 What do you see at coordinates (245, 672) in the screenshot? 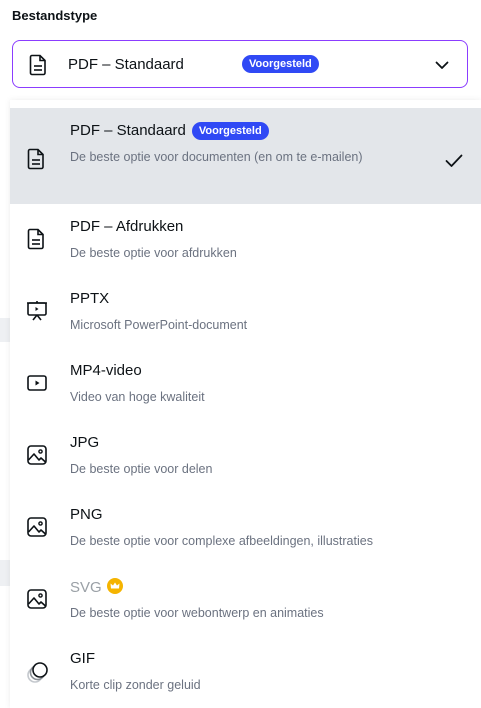
I see `option-gif: GIF Korte clip zonder geluid` at bounding box center [245, 672].